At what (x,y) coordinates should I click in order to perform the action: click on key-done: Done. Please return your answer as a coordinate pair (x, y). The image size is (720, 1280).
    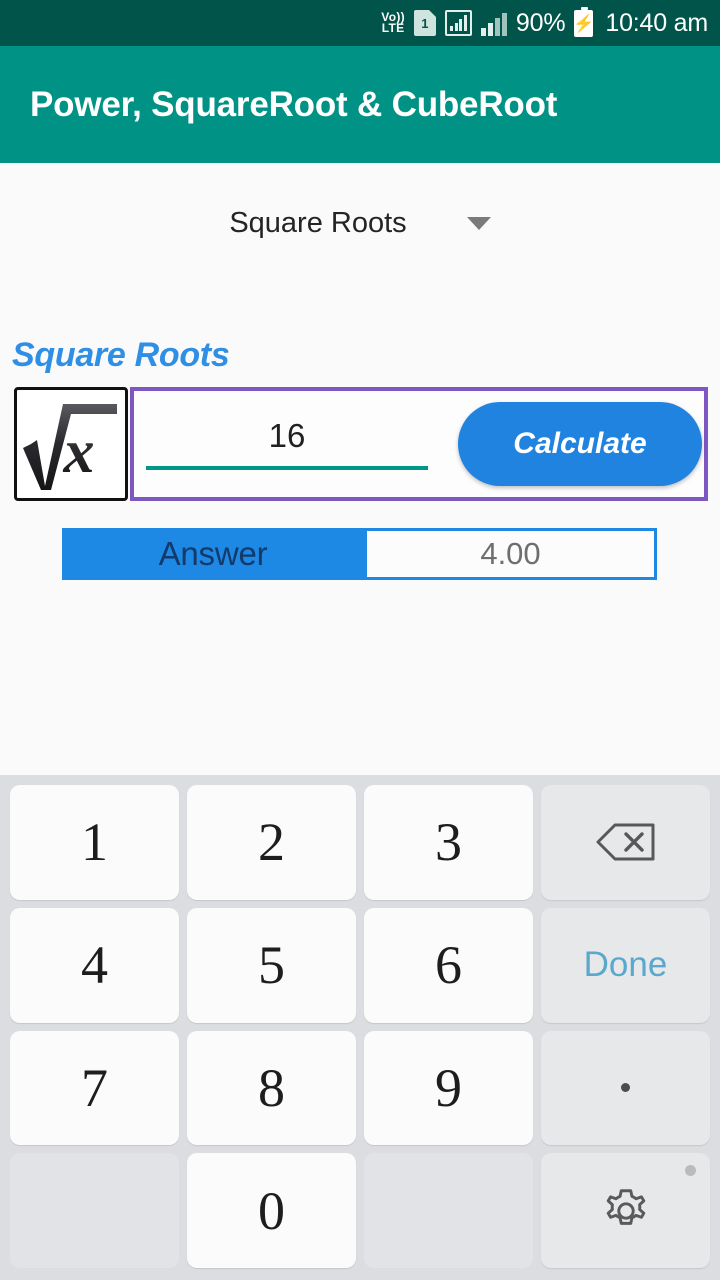
    Looking at the image, I should click on (625, 965).